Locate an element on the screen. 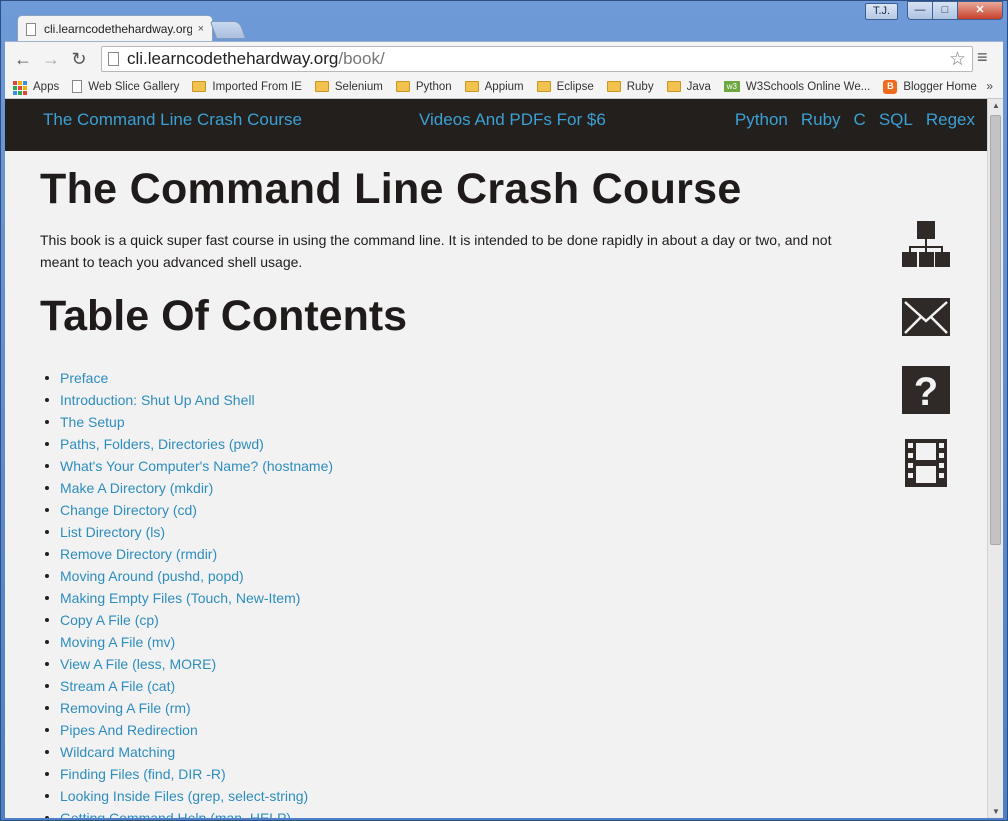 The width and height of the screenshot is (1008, 821). bookmark-star-icon: ☆ is located at coordinates (957, 59).